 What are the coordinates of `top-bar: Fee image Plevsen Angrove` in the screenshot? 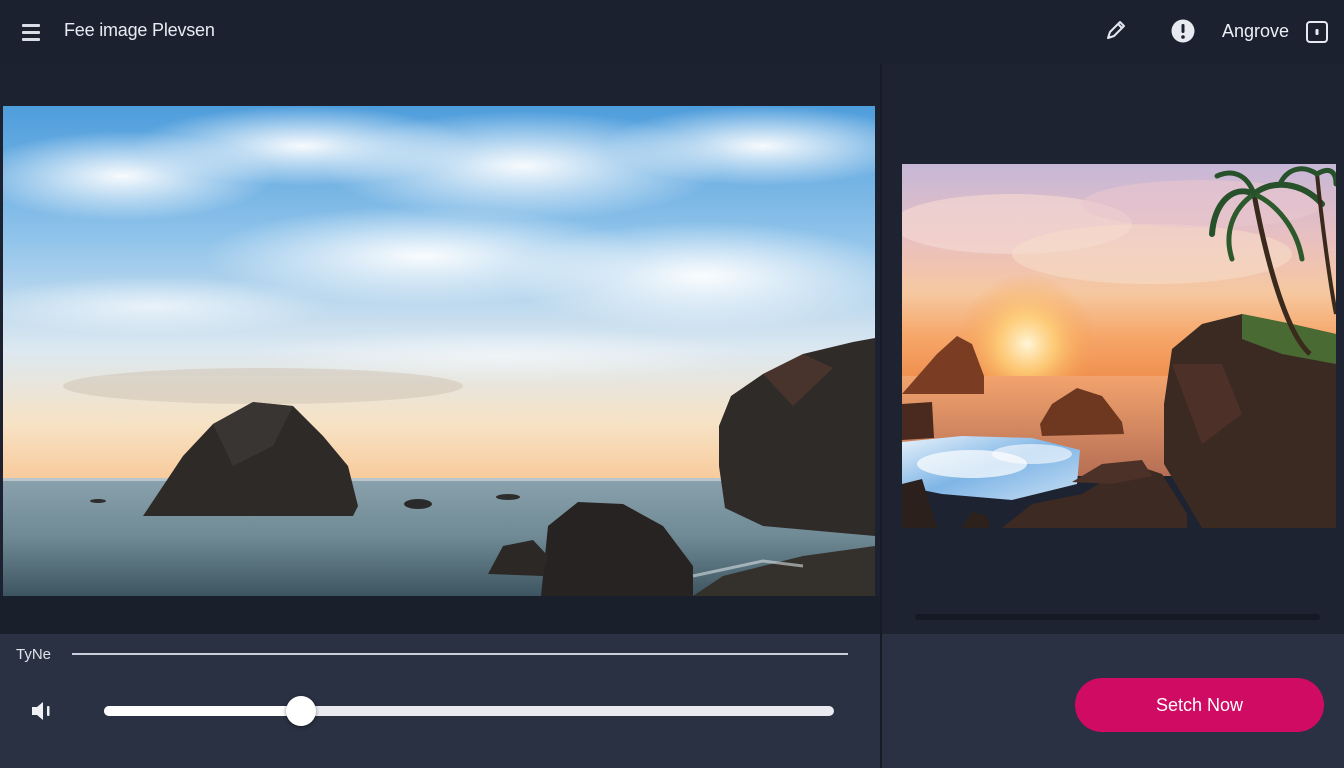 It's located at (672, 32).